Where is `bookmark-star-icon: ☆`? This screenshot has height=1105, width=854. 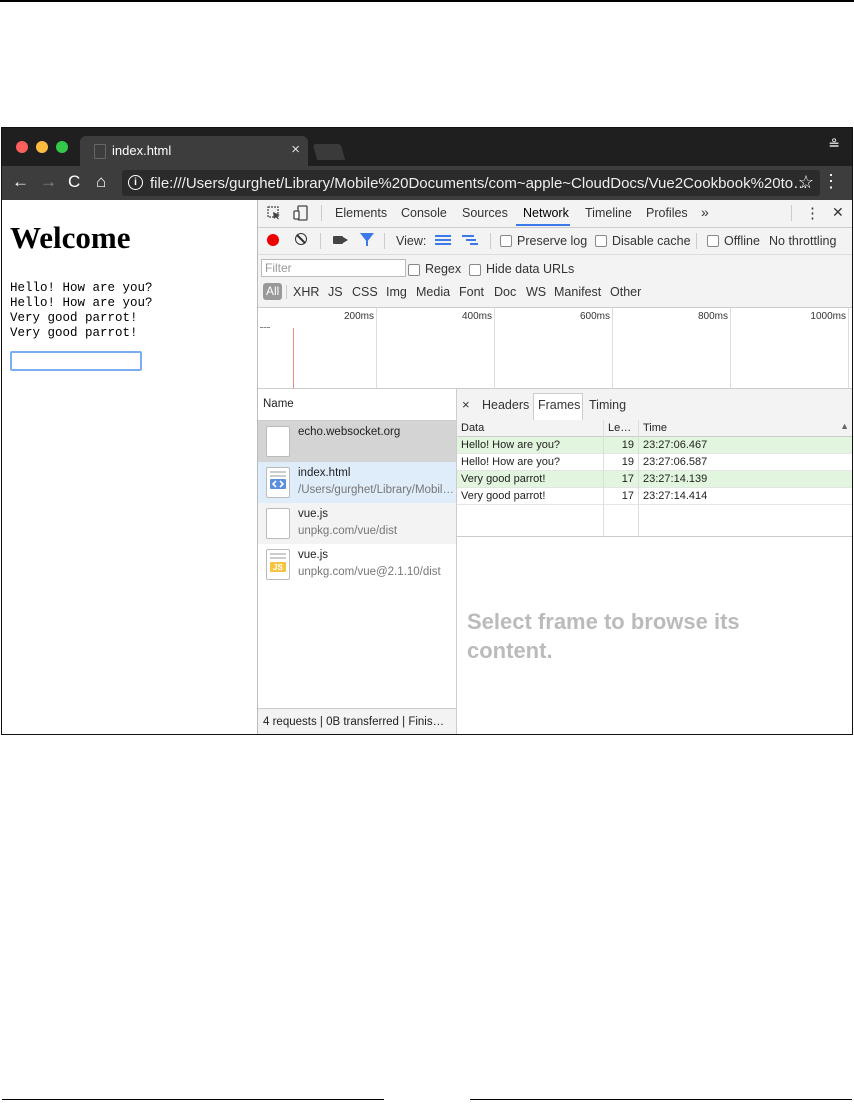 bookmark-star-icon: ☆ is located at coordinates (806, 182).